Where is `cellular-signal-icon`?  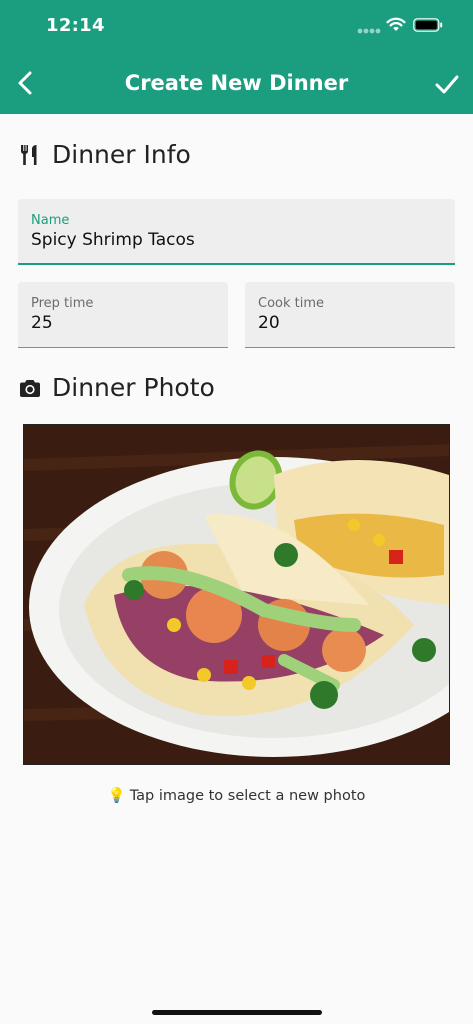 cellular-signal-icon is located at coordinates (369, 31).